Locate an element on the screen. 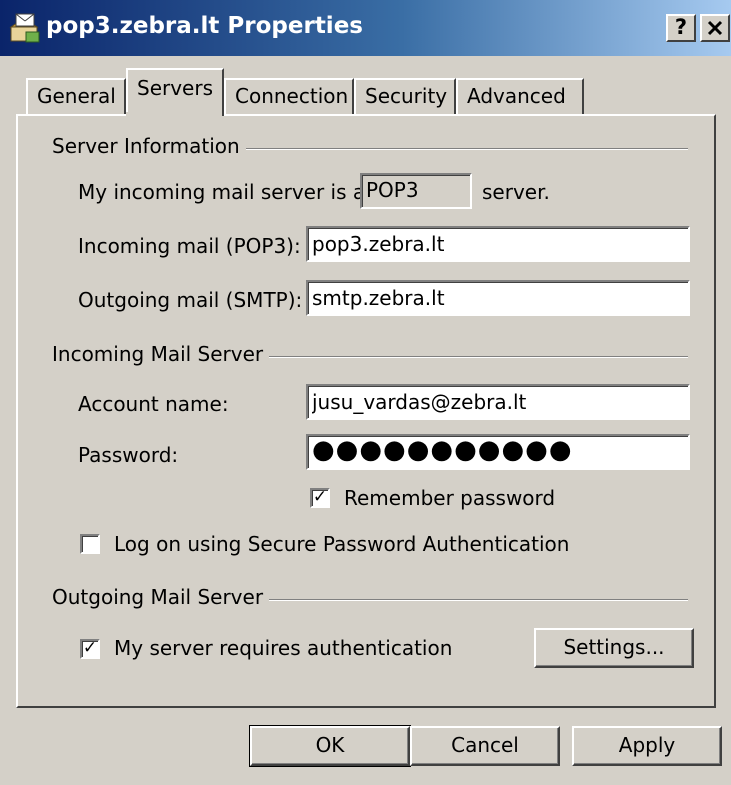 This screenshot has width=731, height=785. window-title: pop3.zebra.lt Properties is located at coordinates (204, 26).